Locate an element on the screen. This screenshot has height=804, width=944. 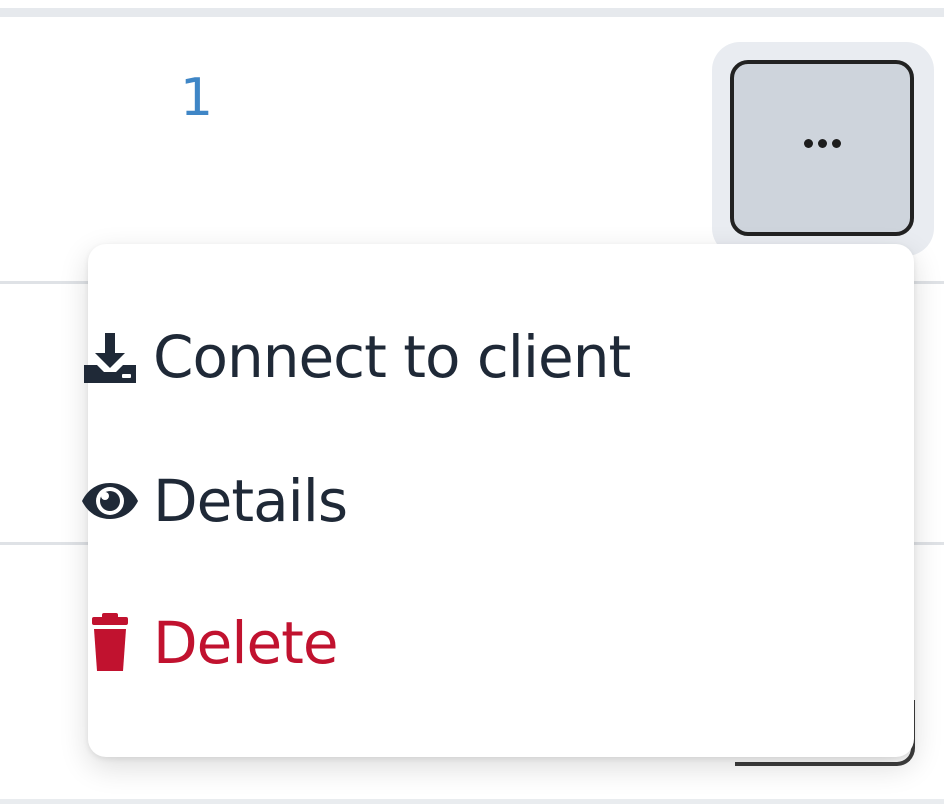
trash-icon is located at coordinates (110, 643).